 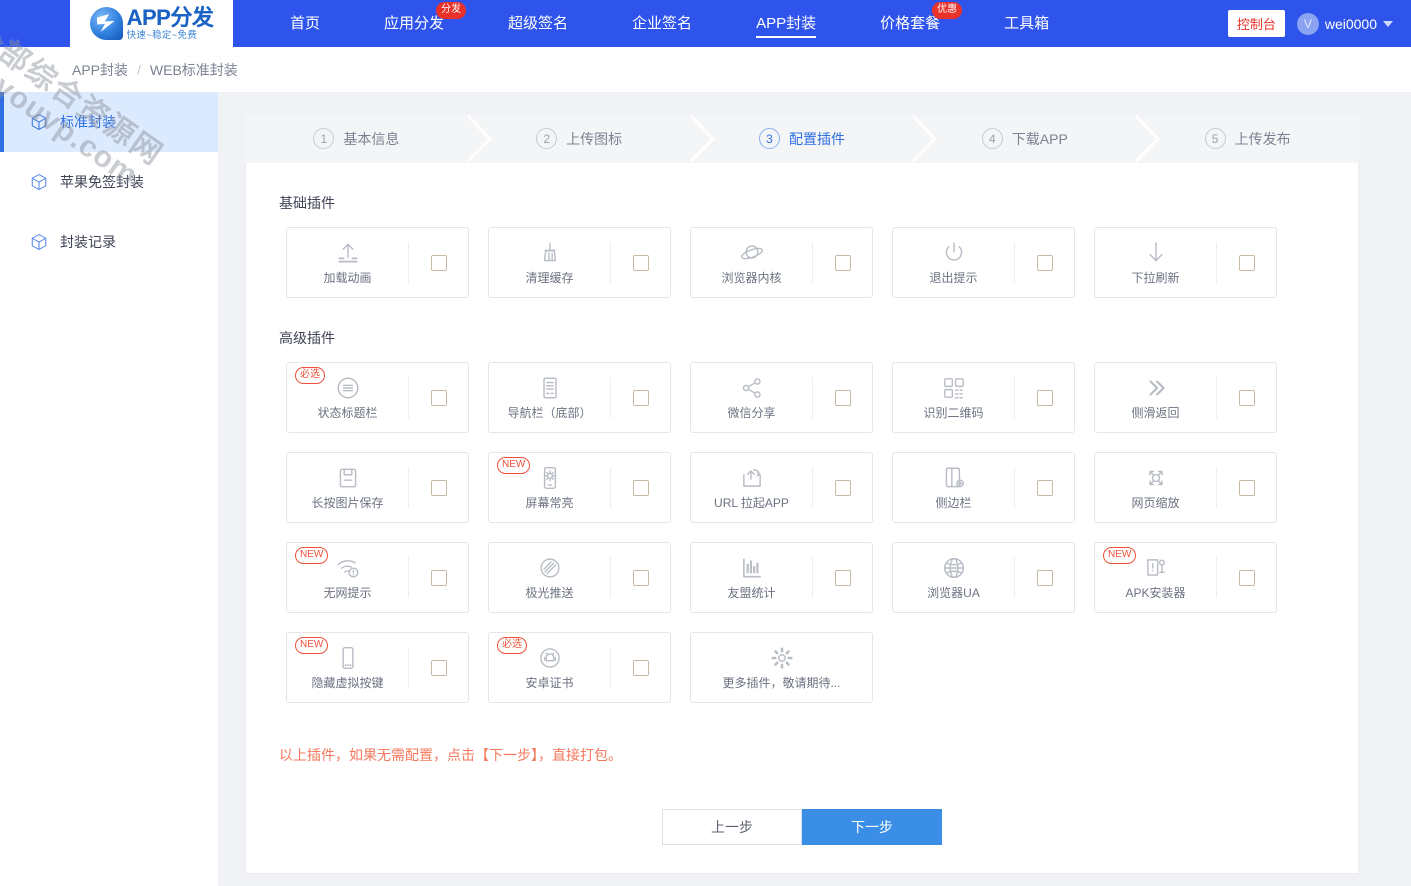 What do you see at coordinates (371, 138) in the screenshot?
I see `step-label: 基本信息` at bounding box center [371, 138].